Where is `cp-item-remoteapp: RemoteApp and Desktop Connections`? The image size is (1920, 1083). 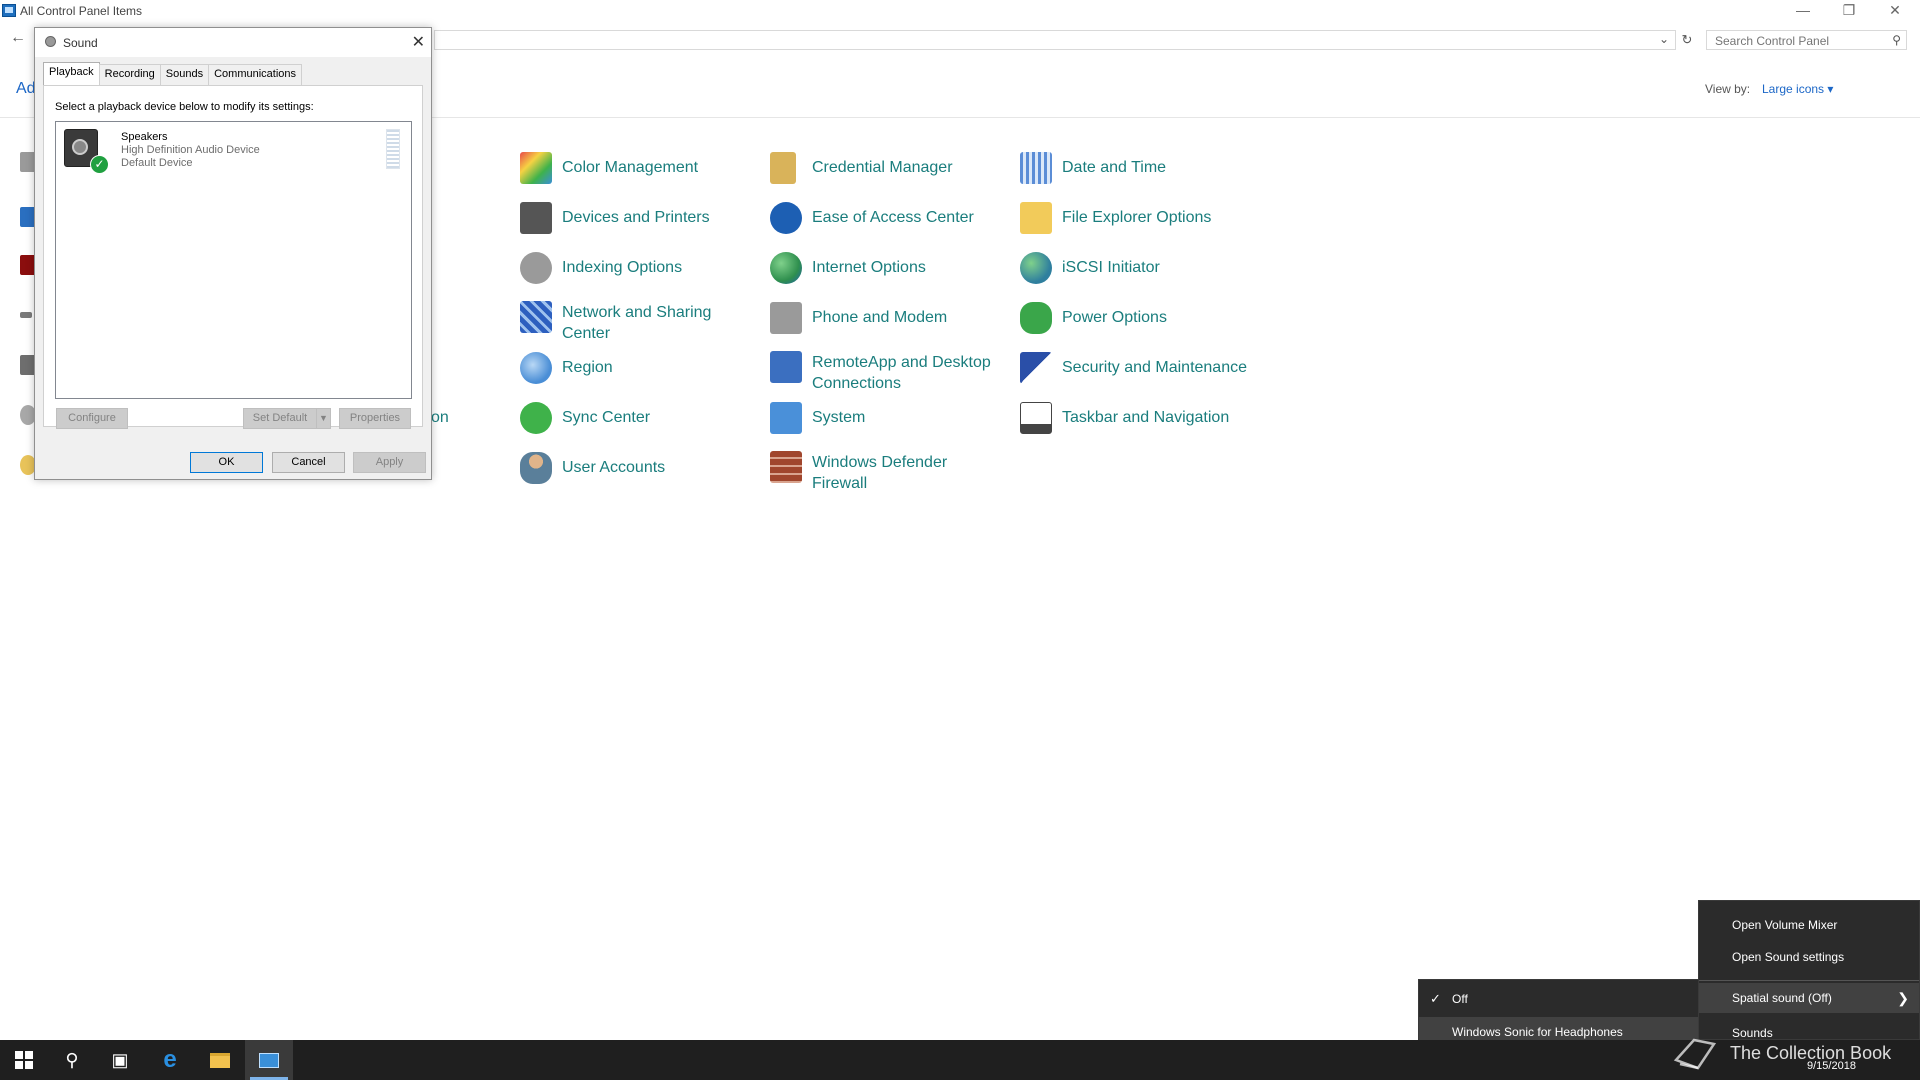
cp-item-remoteapp: RemoteApp and Desktop Connections is located at coordinates (886, 370).